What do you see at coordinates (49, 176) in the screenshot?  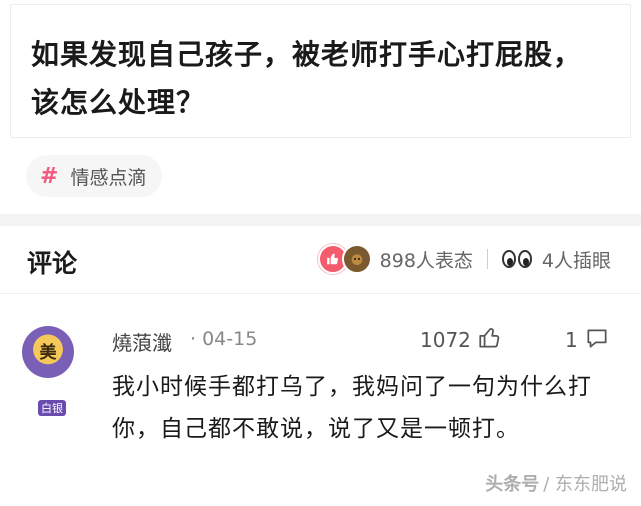 I see `hash-icon: #` at bounding box center [49, 176].